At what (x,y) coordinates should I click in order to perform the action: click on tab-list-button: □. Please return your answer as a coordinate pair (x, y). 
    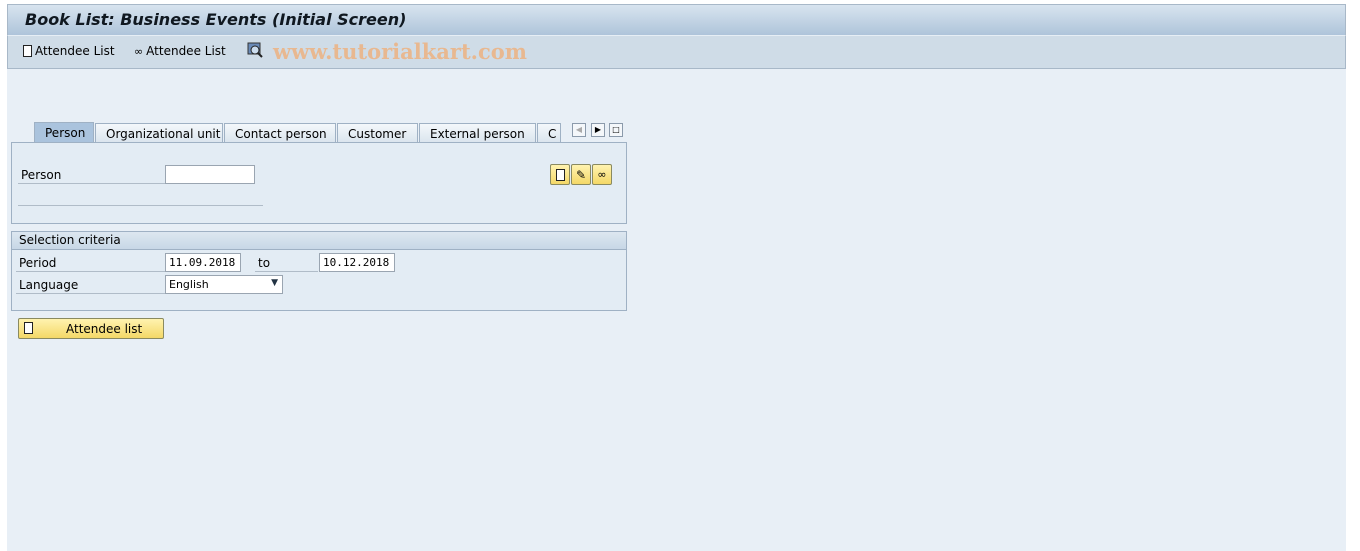
    Looking at the image, I should click on (616, 130).